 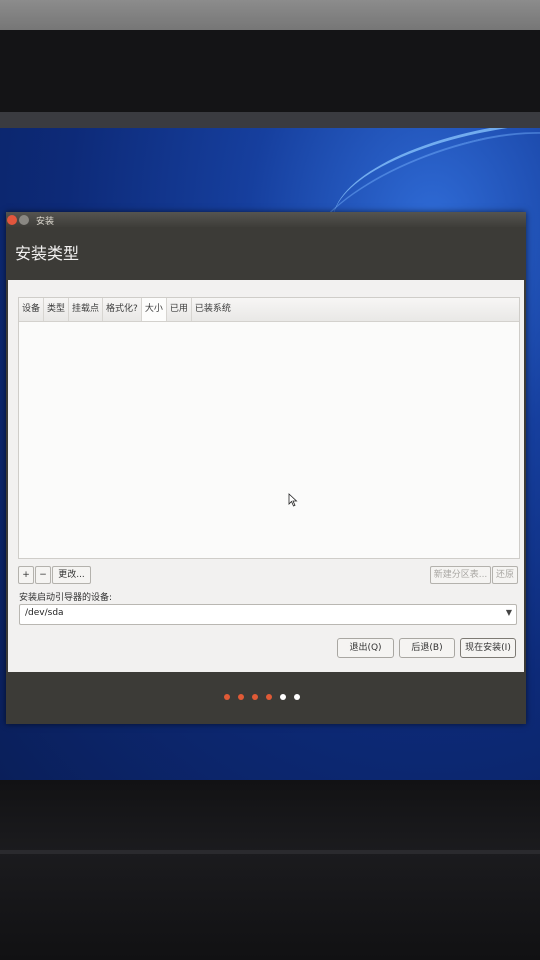 What do you see at coordinates (32, 309) in the screenshot?
I see `column-header-device: 设备` at bounding box center [32, 309].